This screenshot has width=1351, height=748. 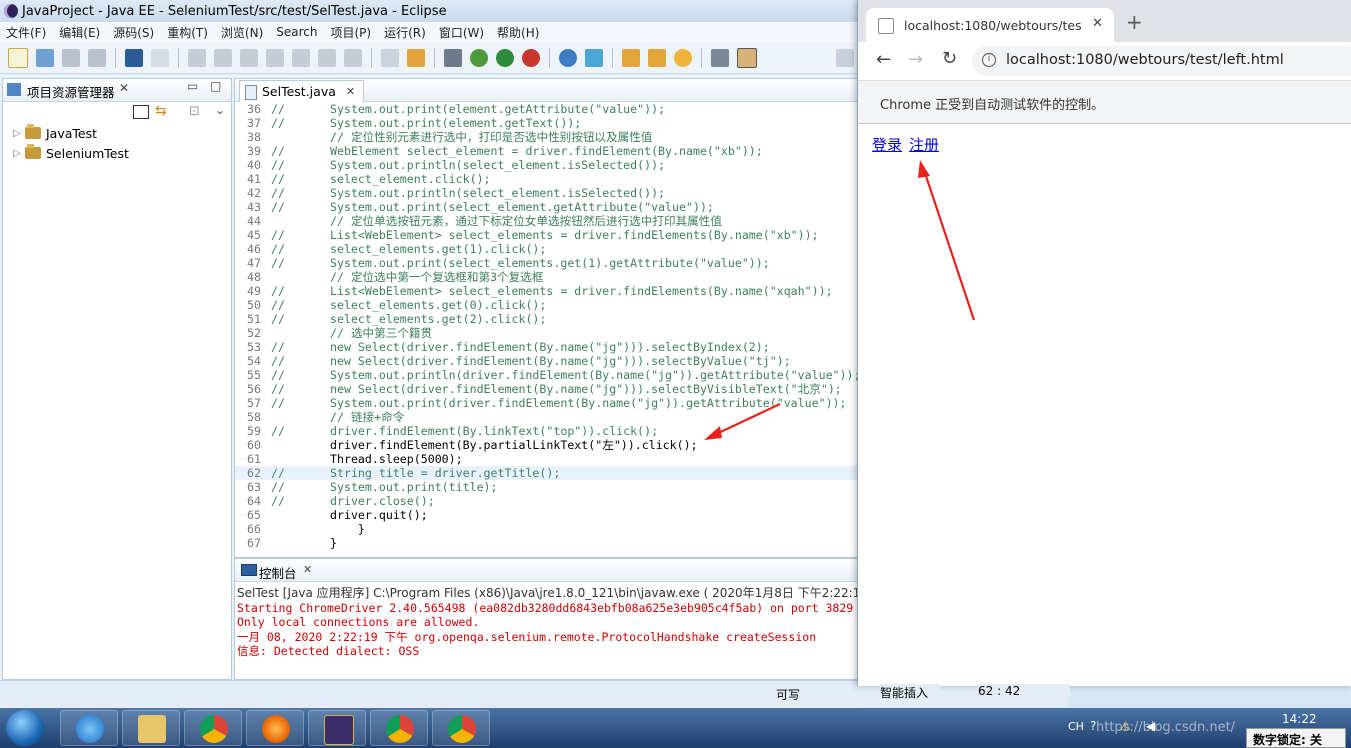 I want to click on arrow-to-register-link, so click(x=949, y=245).